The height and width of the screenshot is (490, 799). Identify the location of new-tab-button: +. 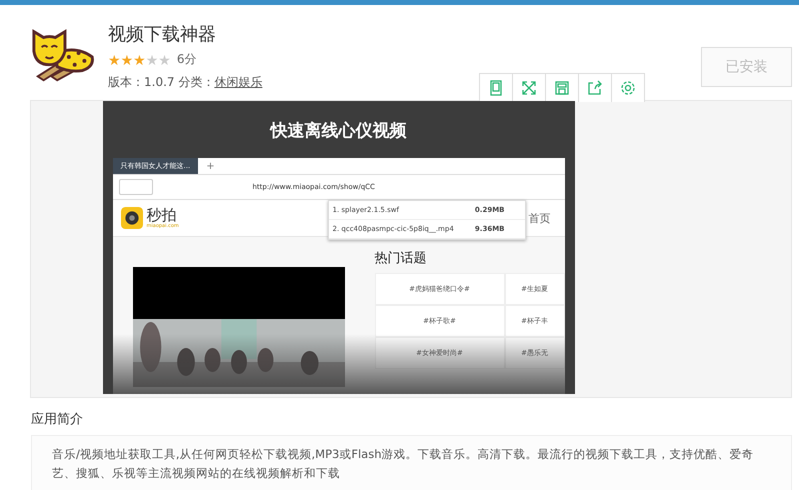
(210, 166).